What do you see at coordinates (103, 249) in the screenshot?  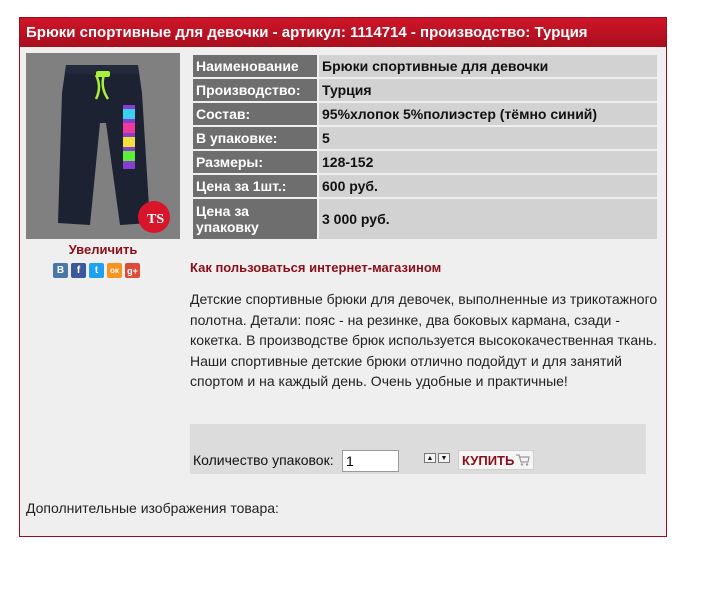 I see `zoom-link: Увеличить` at bounding box center [103, 249].